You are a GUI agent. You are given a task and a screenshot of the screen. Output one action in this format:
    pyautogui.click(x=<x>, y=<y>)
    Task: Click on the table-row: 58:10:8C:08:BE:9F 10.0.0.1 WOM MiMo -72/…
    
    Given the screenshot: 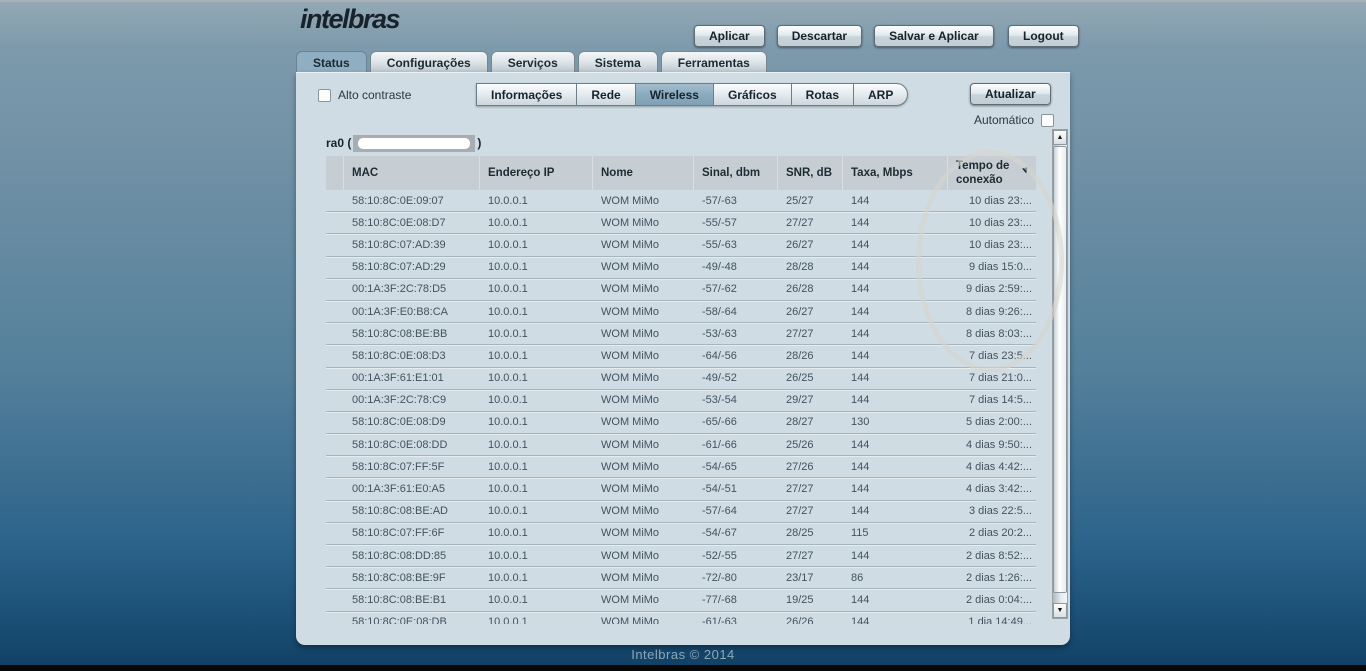 What is the action you would take?
    pyautogui.click(x=681, y=578)
    